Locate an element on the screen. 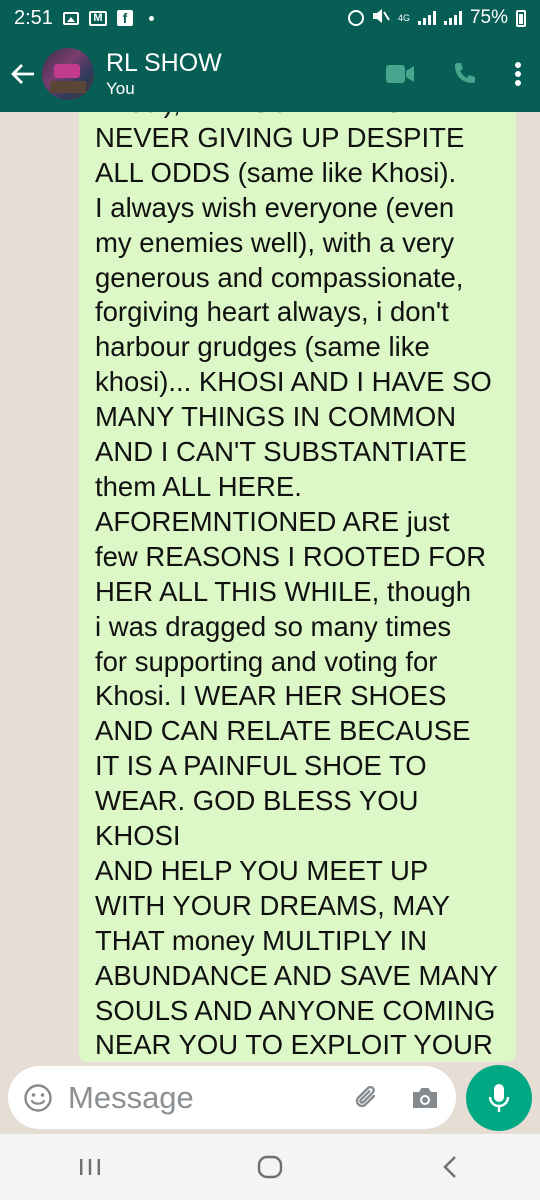 The width and height of the screenshot is (540, 1200). back-icon is located at coordinates (450, 1167).